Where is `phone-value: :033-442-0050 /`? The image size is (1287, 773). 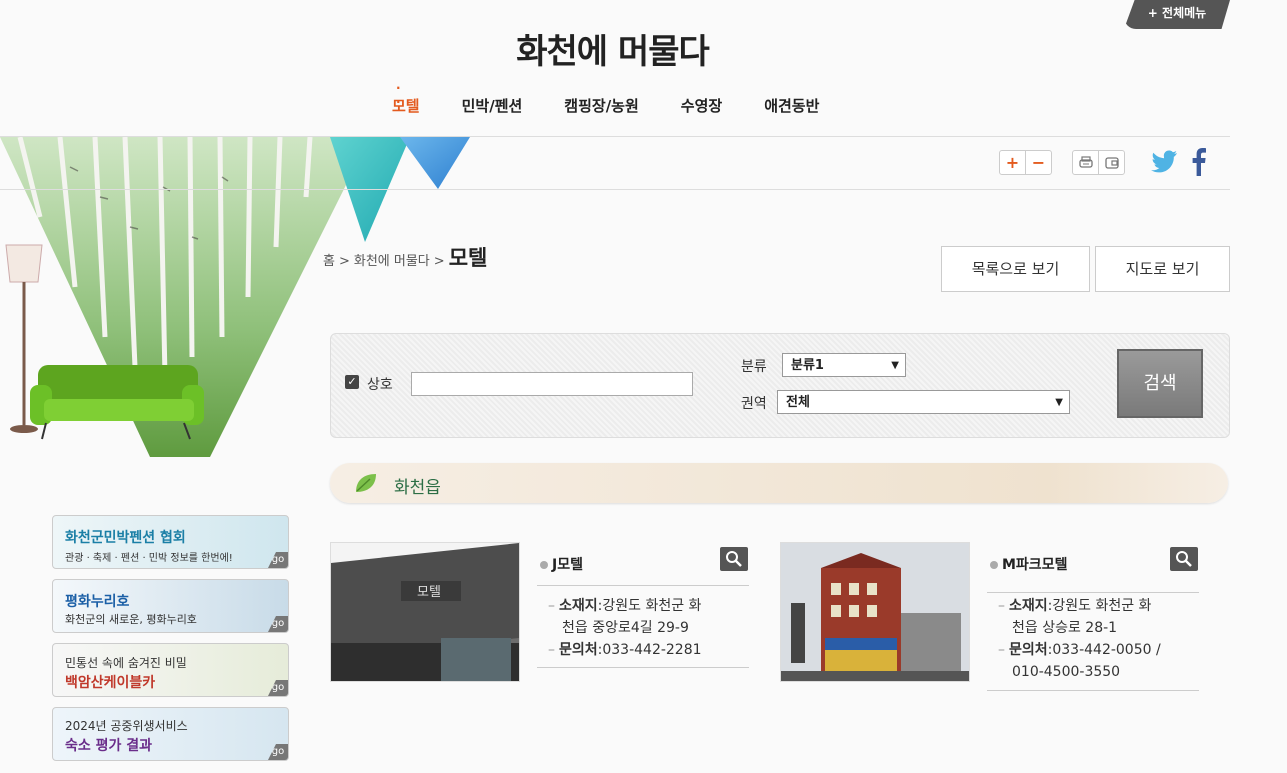
phone-value: :033-442-0050 / is located at coordinates (1104, 650).